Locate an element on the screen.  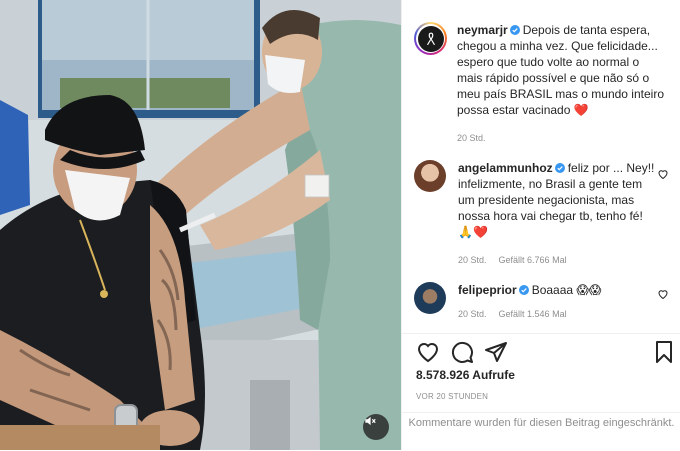
caption-emoji: ❤️ is located at coordinates (581, 110).